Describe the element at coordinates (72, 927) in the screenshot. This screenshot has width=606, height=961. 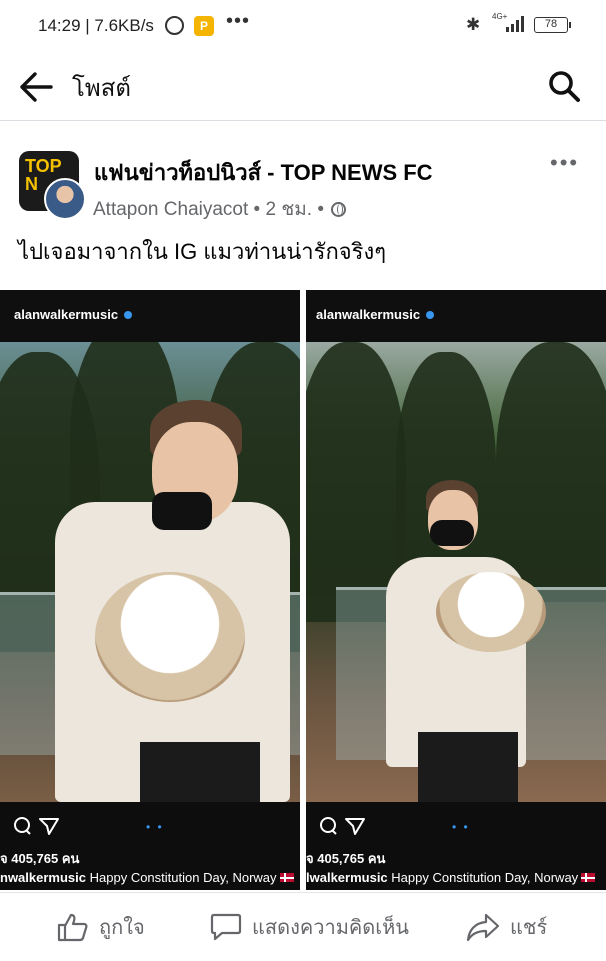
I see `thumbs-up-icon` at that location.